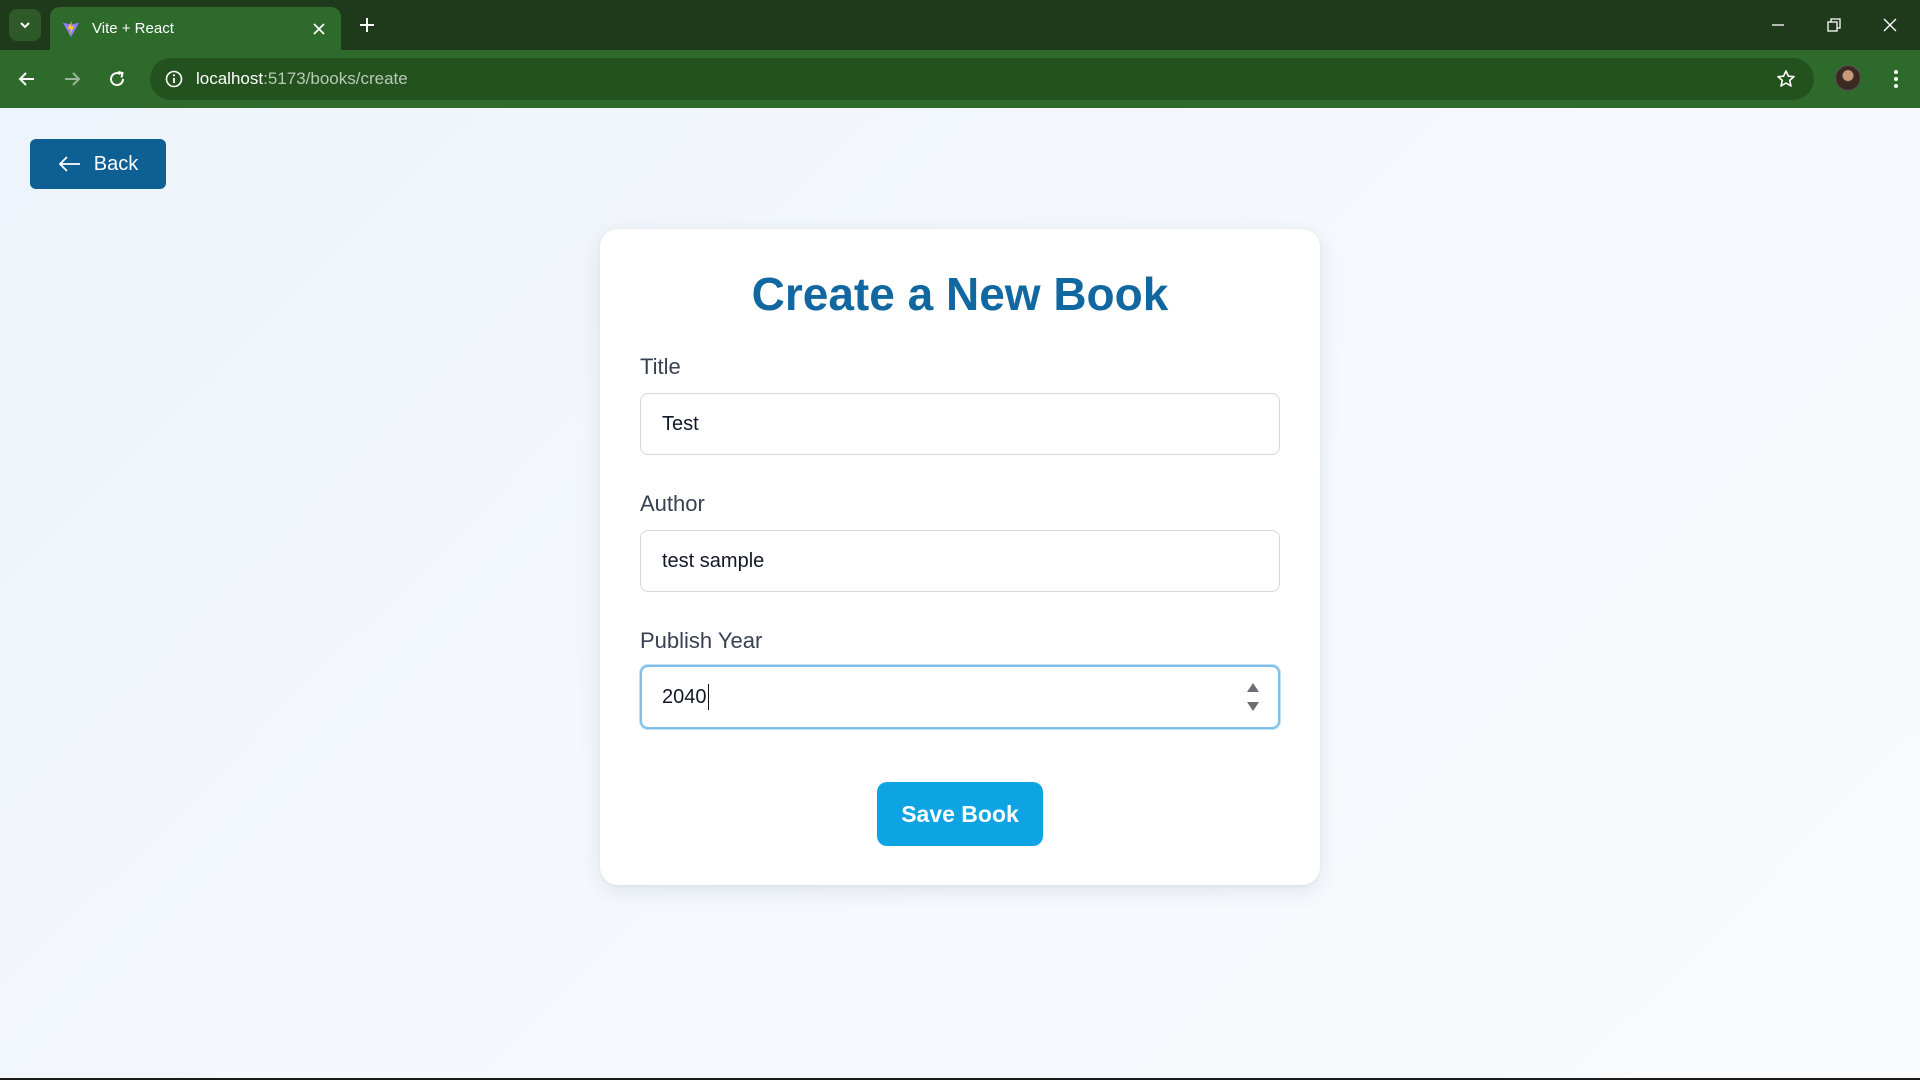  What do you see at coordinates (982, 79) in the screenshot?
I see `address-bar: localhost:5173/books/create` at bounding box center [982, 79].